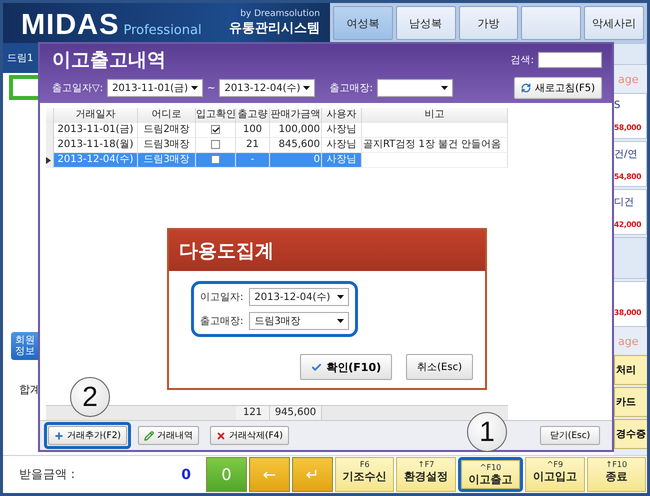 The height and width of the screenshot is (496, 650). What do you see at coordinates (253, 145) in the screenshot?
I see `table-cell: 21` at bounding box center [253, 145].